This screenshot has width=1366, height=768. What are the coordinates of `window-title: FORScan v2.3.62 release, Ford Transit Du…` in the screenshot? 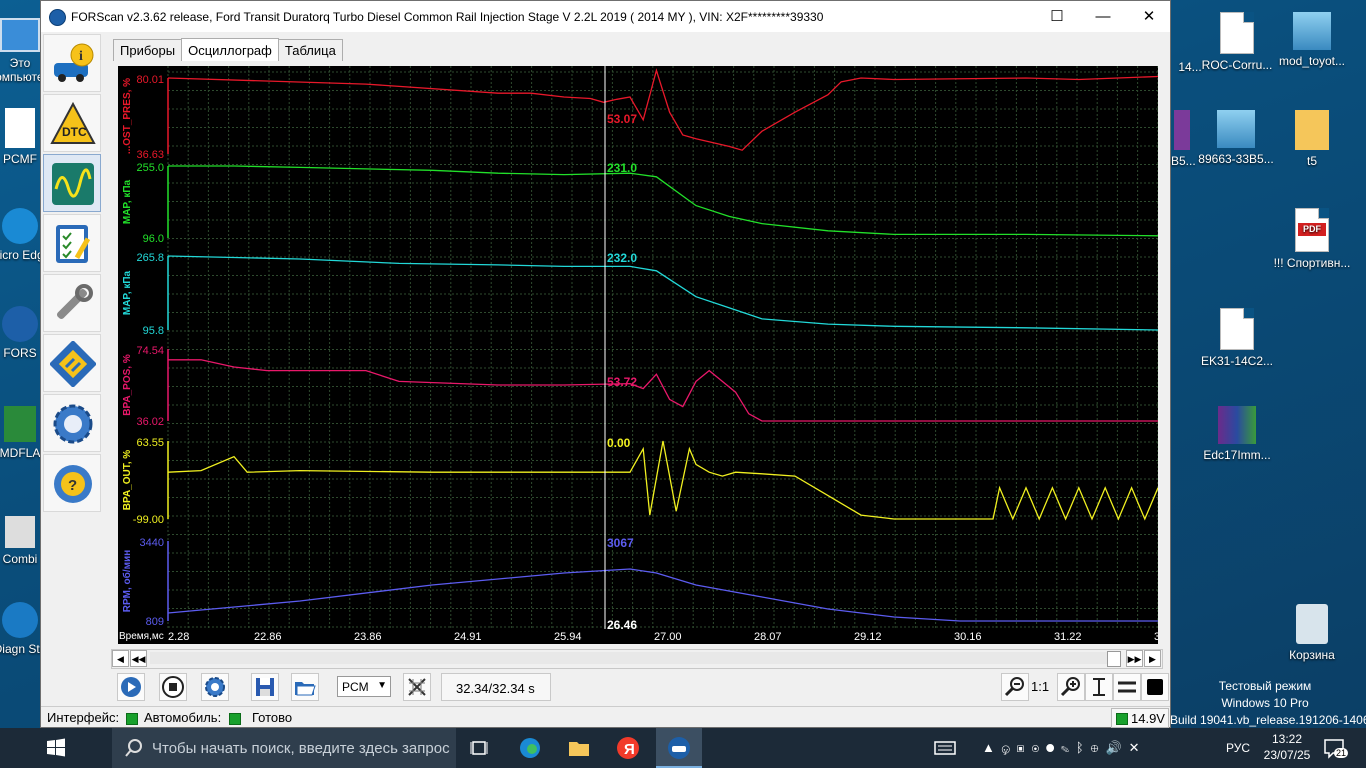 It's located at (447, 17).